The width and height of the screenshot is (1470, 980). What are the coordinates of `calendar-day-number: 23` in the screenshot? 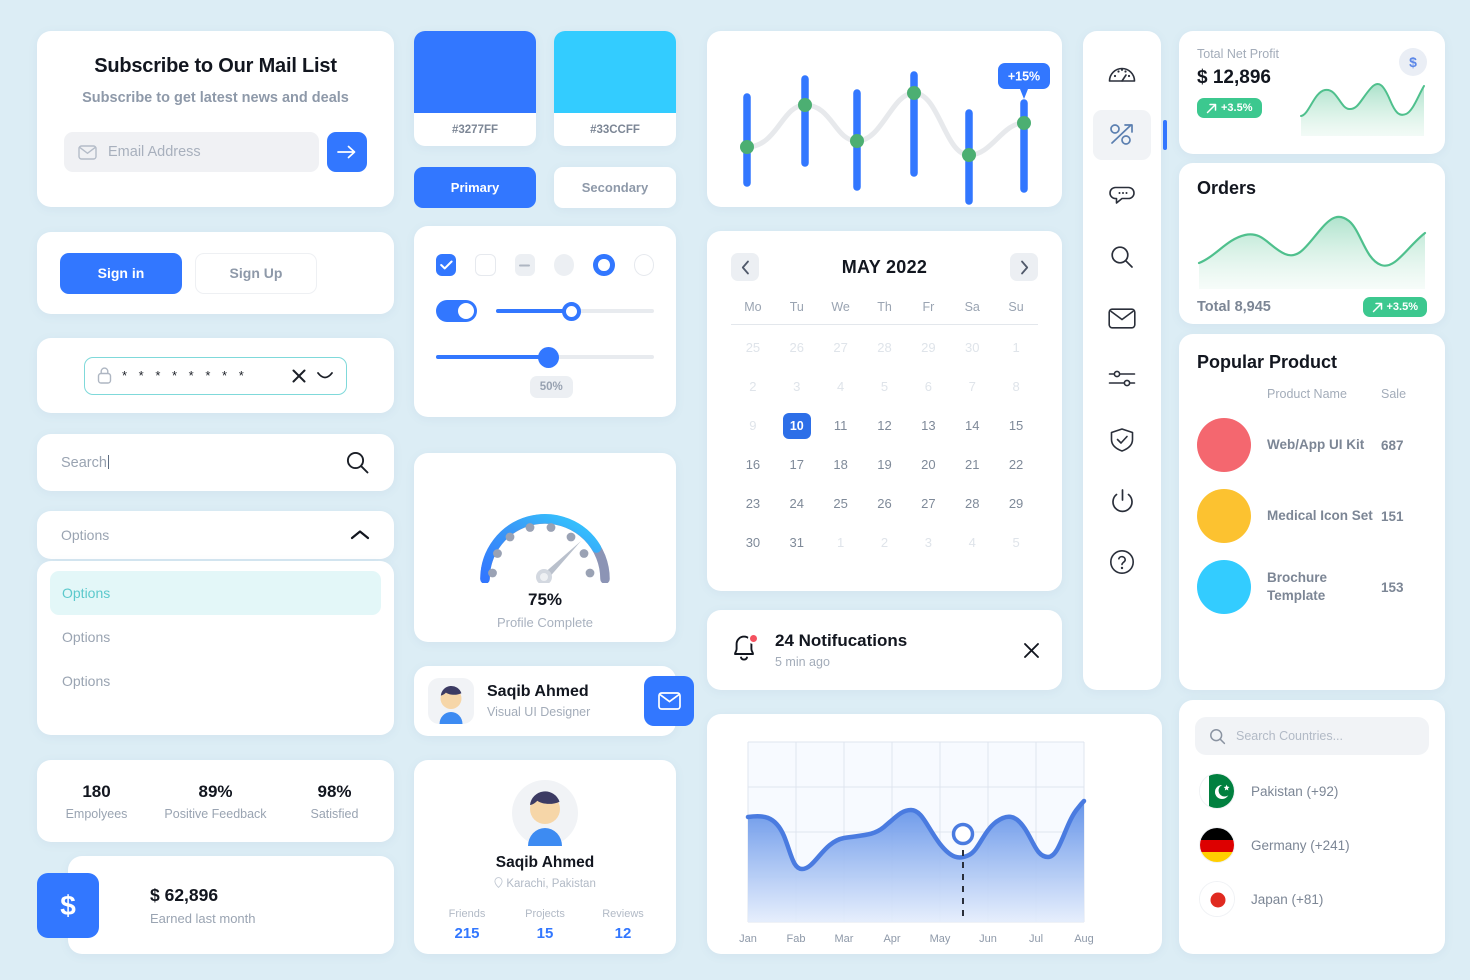 It's located at (753, 503).